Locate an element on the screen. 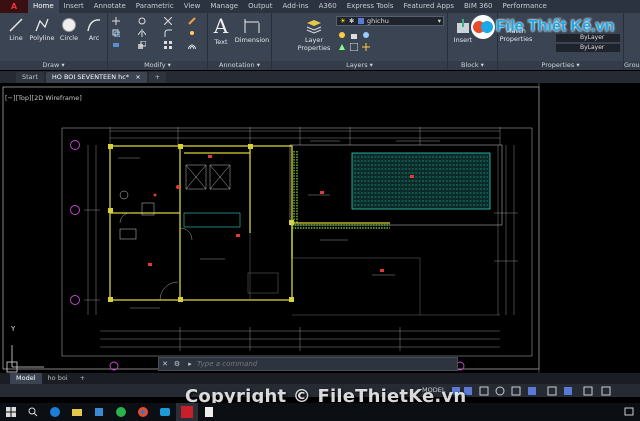  layer-lock-icon is located at coordinates (354, 35).